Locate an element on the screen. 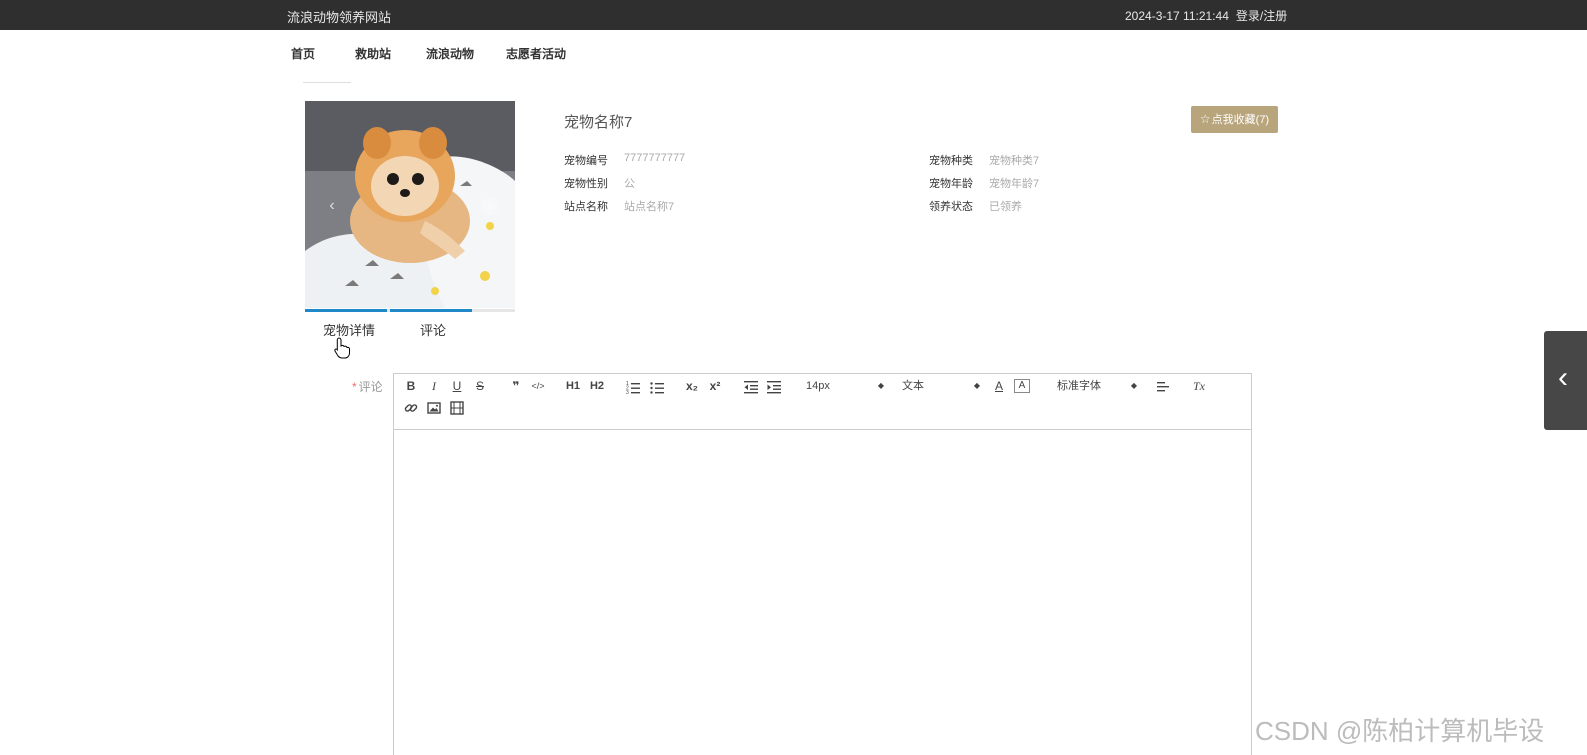  watermark: CSDN @陈柏计算机毕设 is located at coordinates (1400, 731).